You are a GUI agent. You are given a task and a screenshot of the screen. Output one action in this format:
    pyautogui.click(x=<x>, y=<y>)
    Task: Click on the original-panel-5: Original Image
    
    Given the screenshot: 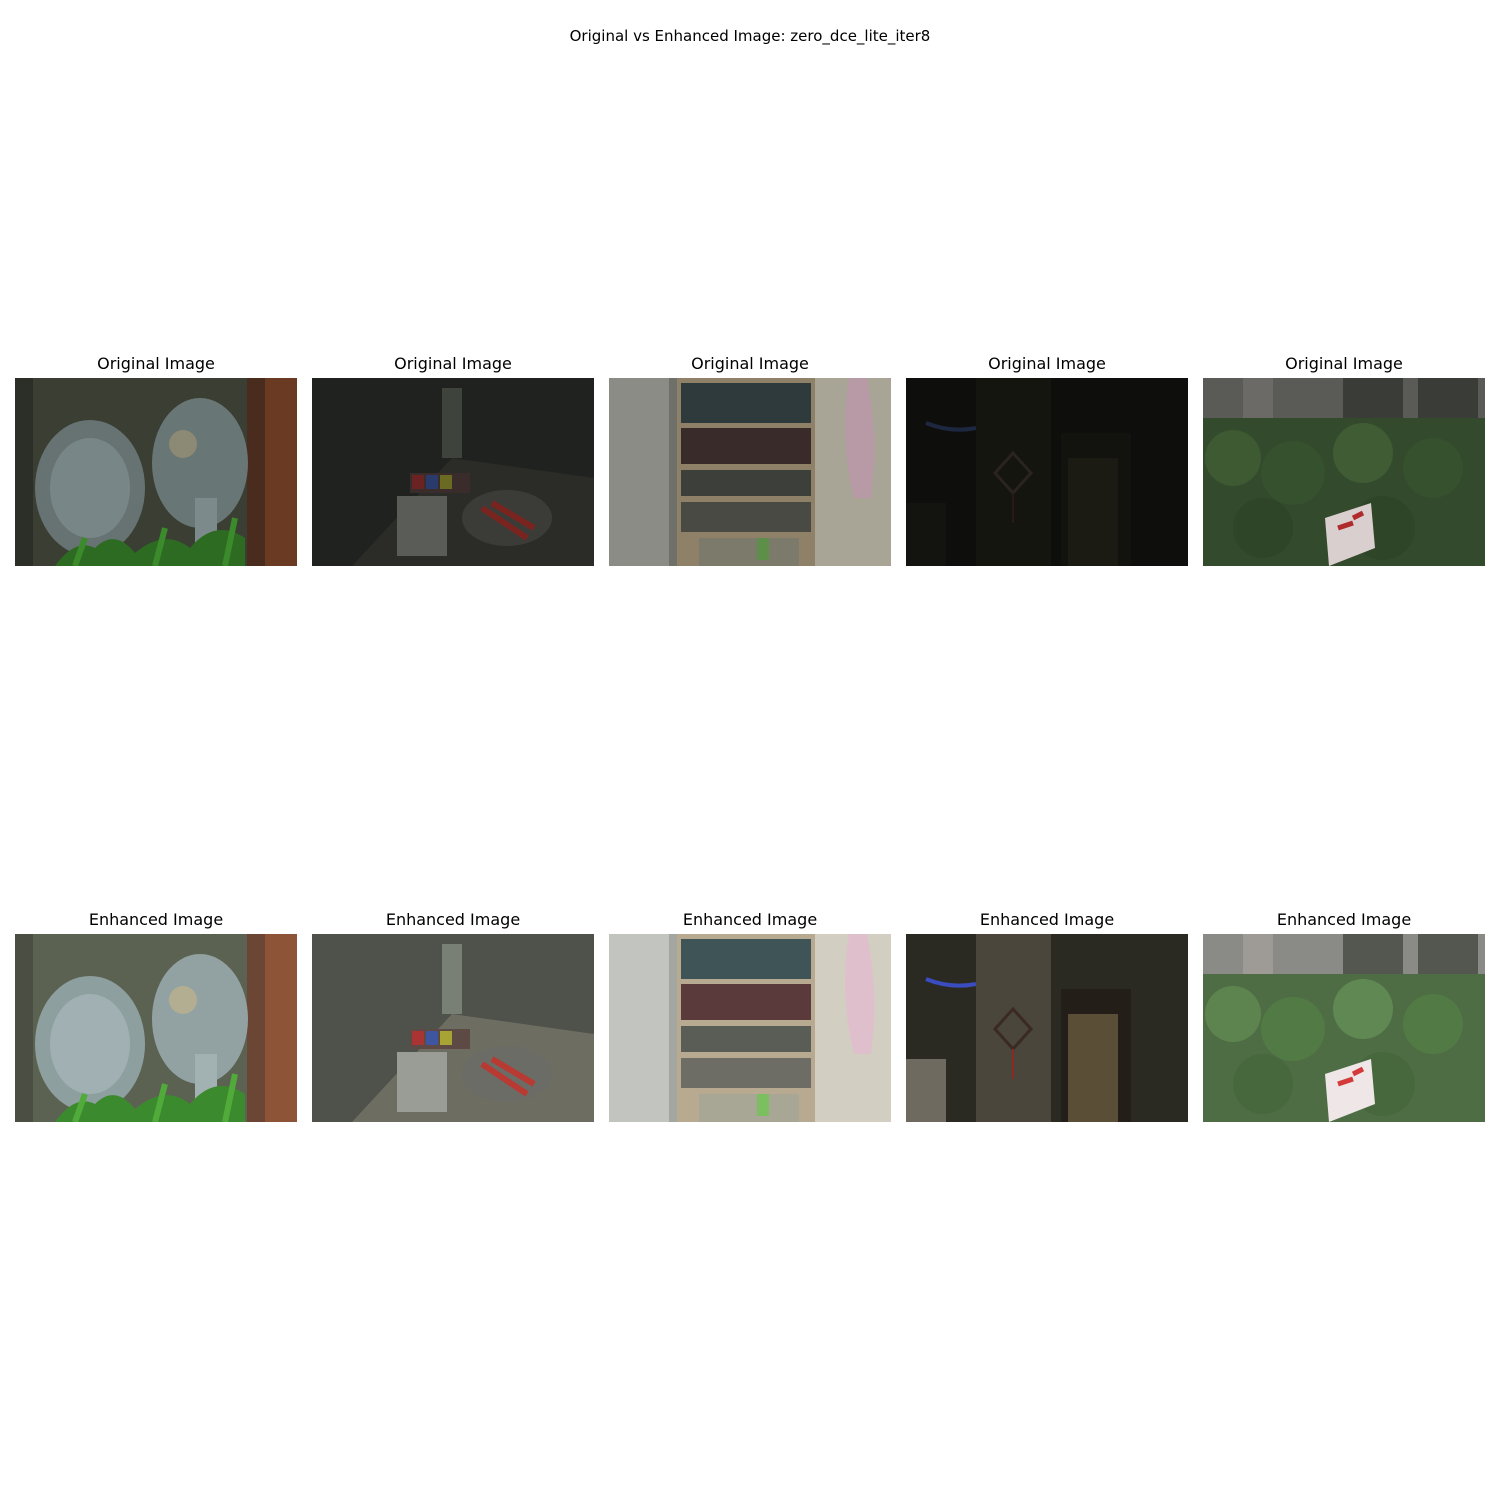 What is the action you would take?
    pyautogui.click(x=1344, y=460)
    